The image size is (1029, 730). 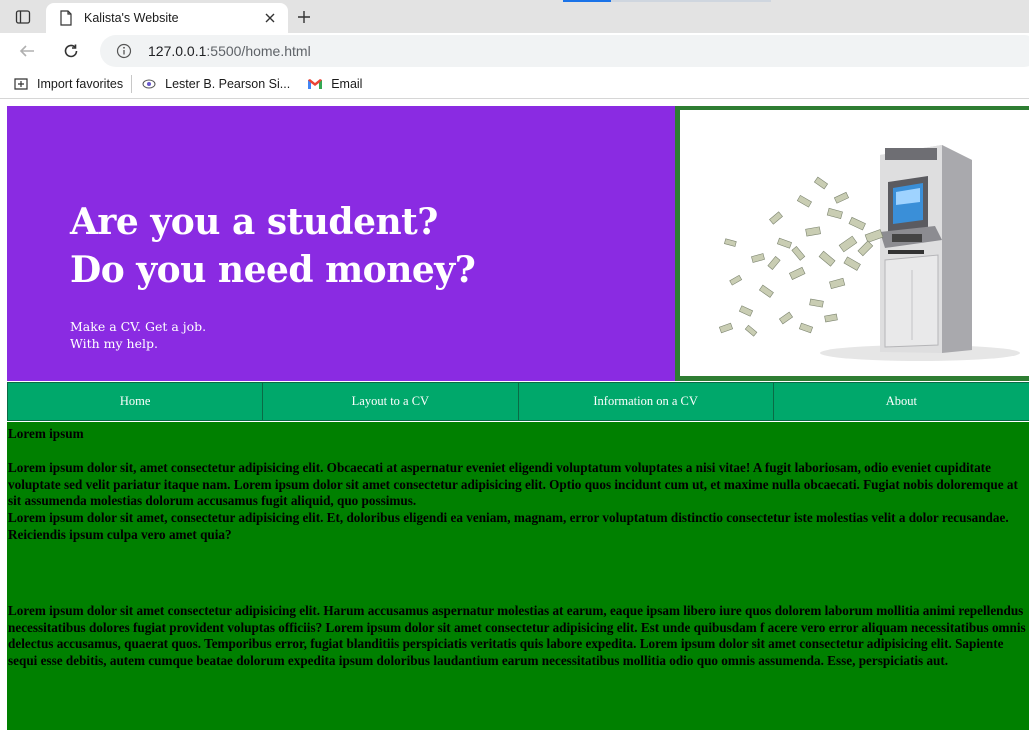 I want to click on hero-subtitle-line-2: With my help., so click(x=114, y=343).